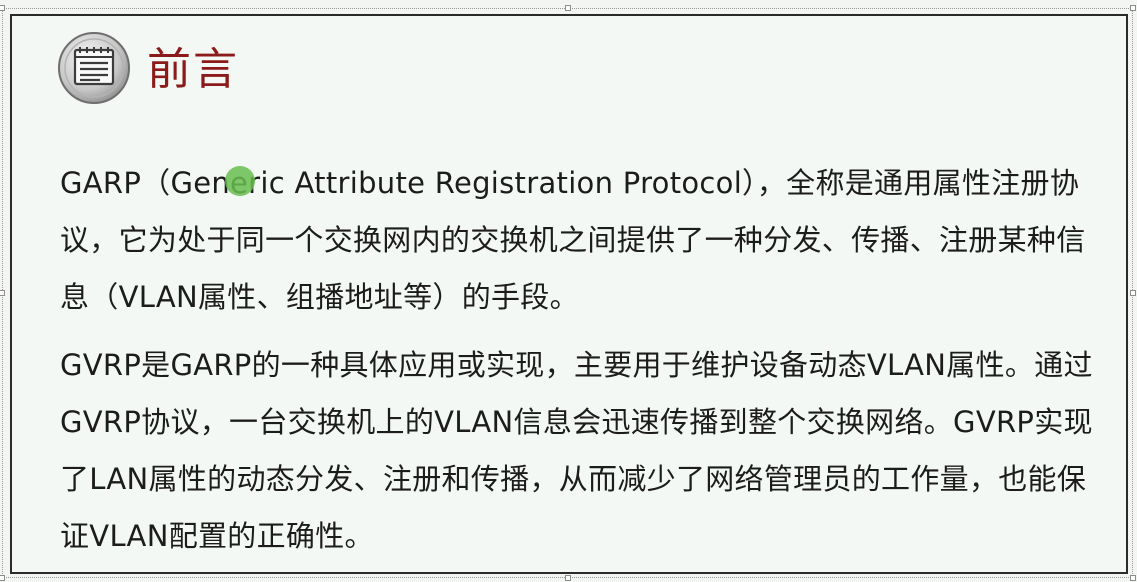  What do you see at coordinates (568, 8) in the screenshot?
I see `resize-handle-top-center` at bounding box center [568, 8].